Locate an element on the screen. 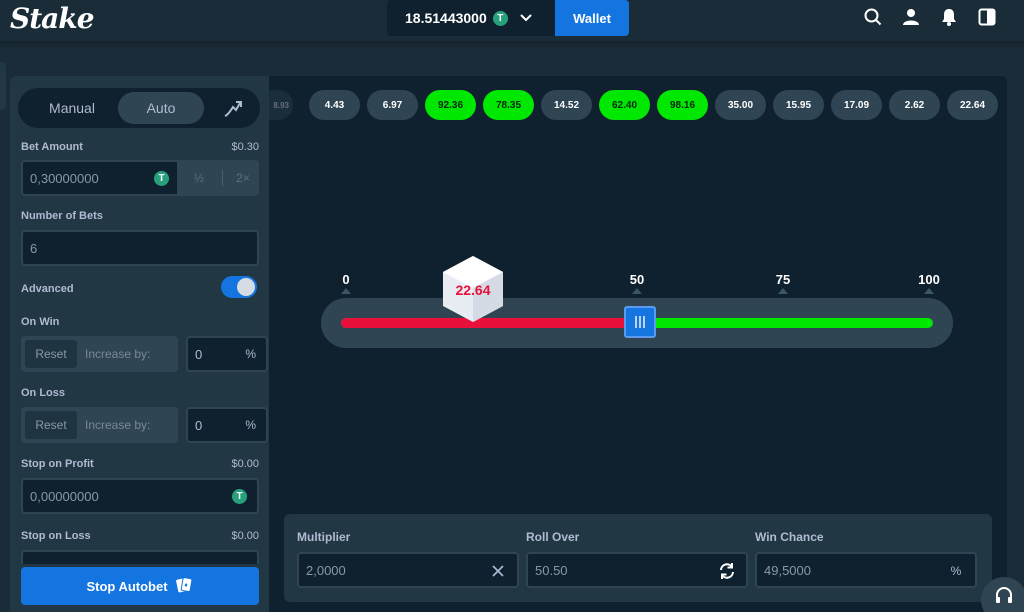  multiplier-value: 2,0000 is located at coordinates (326, 570).